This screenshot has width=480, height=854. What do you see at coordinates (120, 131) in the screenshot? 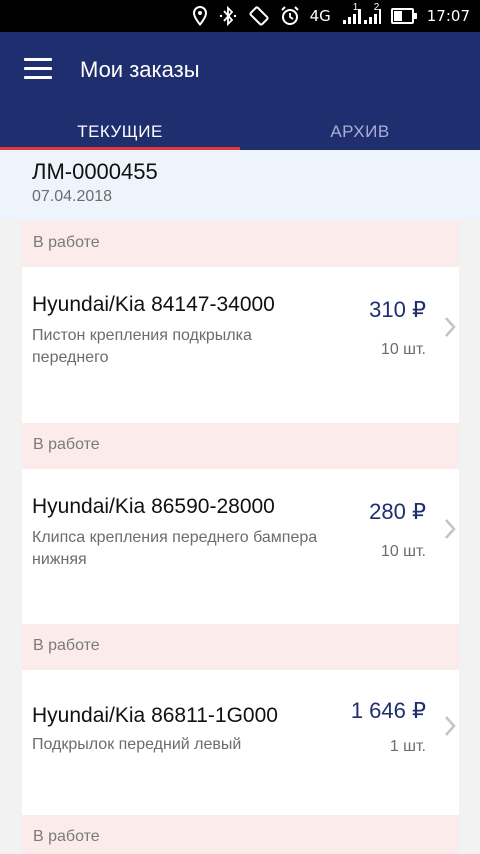
I see `tab-current: ТЕКУЩИЕ` at bounding box center [120, 131].